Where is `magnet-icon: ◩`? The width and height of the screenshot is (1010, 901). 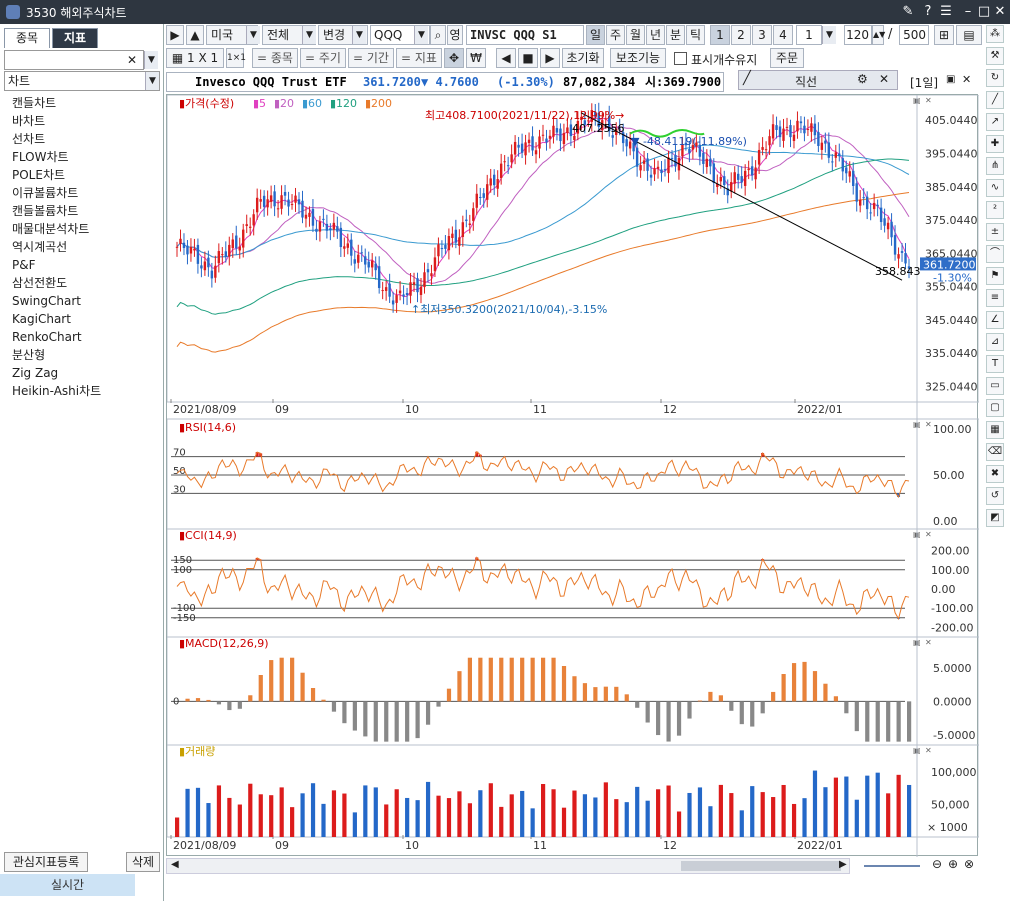 magnet-icon: ◩ is located at coordinates (995, 518).